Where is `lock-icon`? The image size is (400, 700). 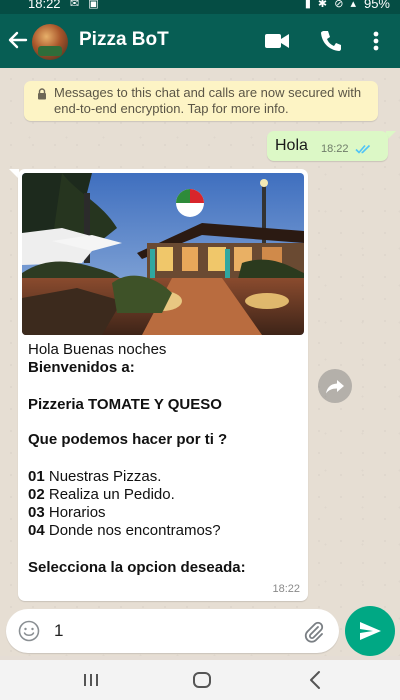
lock-icon is located at coordinates (42, 94).